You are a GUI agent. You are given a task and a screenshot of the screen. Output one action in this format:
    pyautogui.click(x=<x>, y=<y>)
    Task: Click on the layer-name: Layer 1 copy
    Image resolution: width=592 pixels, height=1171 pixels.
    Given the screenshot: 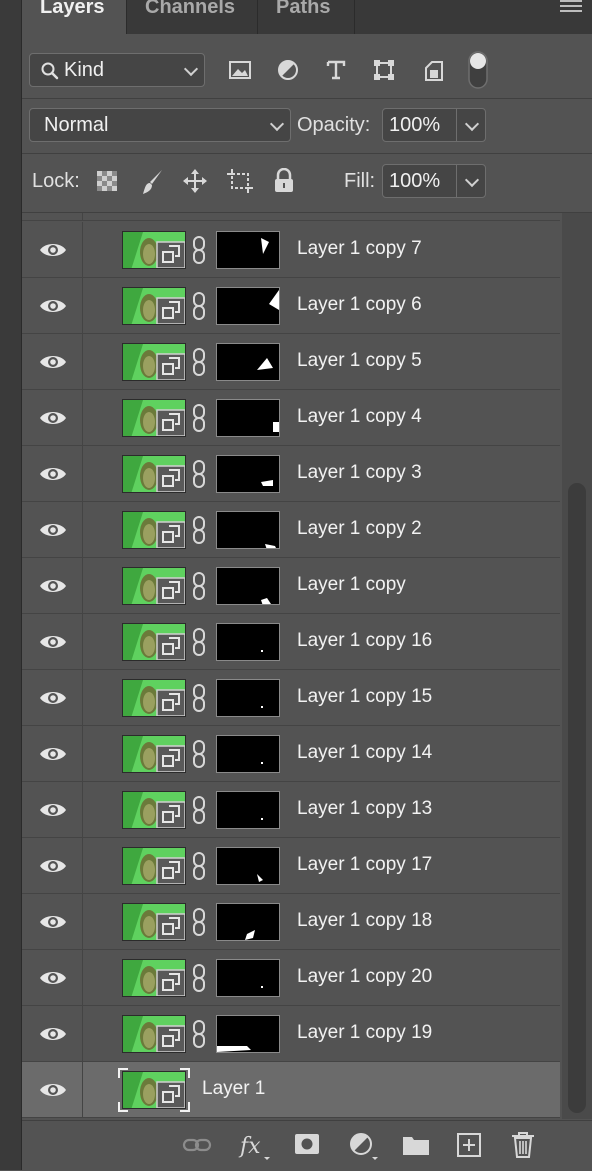 What is the action you would take?
    pyautogui.click(x=351, y=585)
    